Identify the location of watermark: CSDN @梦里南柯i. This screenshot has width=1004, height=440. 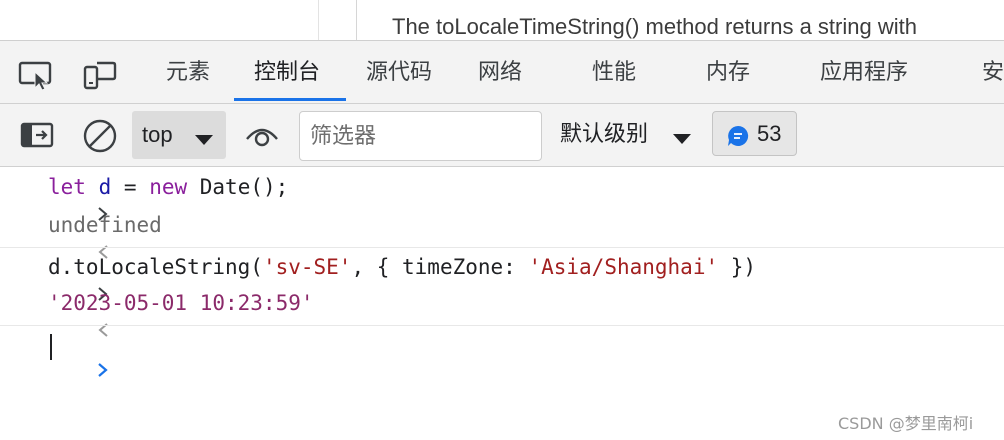
(906, 423).